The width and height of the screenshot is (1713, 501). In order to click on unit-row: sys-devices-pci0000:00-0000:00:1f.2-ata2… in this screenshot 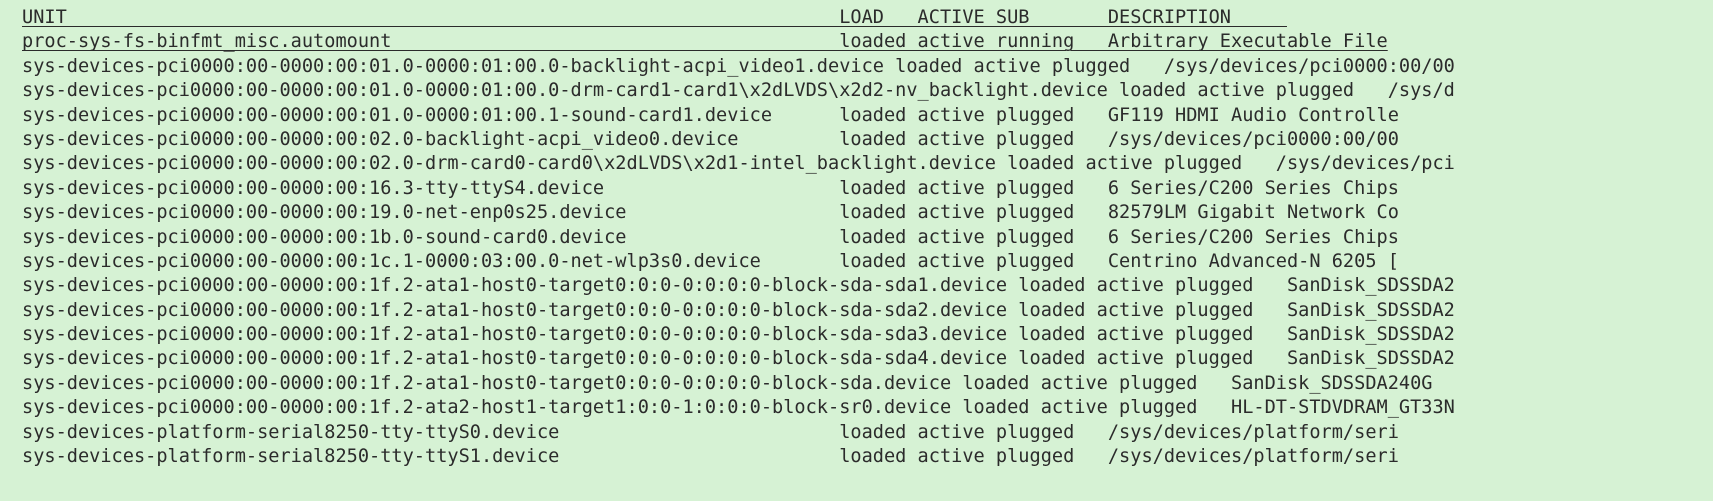, I will do `click(856, 408)`.